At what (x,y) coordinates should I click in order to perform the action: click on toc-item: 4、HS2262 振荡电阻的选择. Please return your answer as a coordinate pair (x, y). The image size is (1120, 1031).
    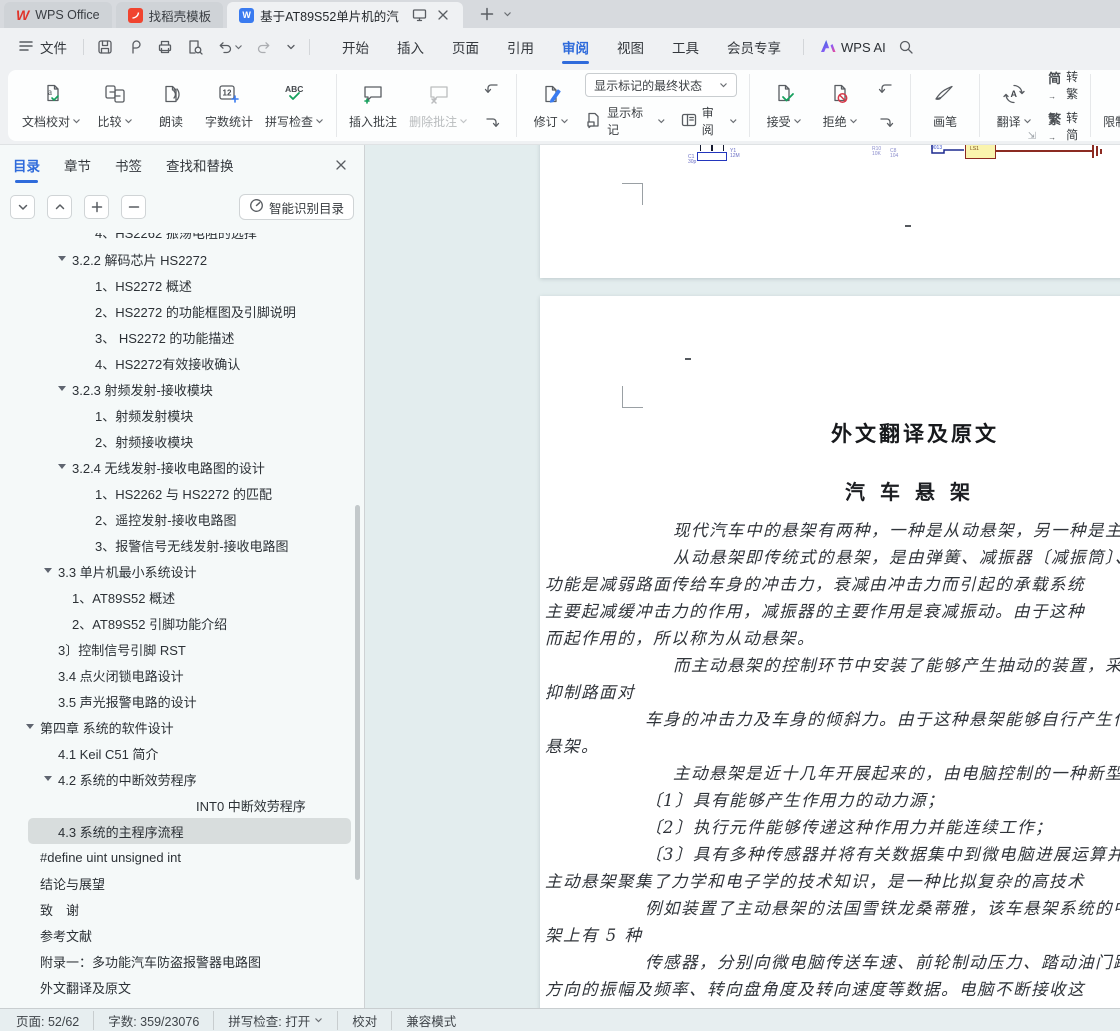
    Looking at the image, I should click on (182, 239).